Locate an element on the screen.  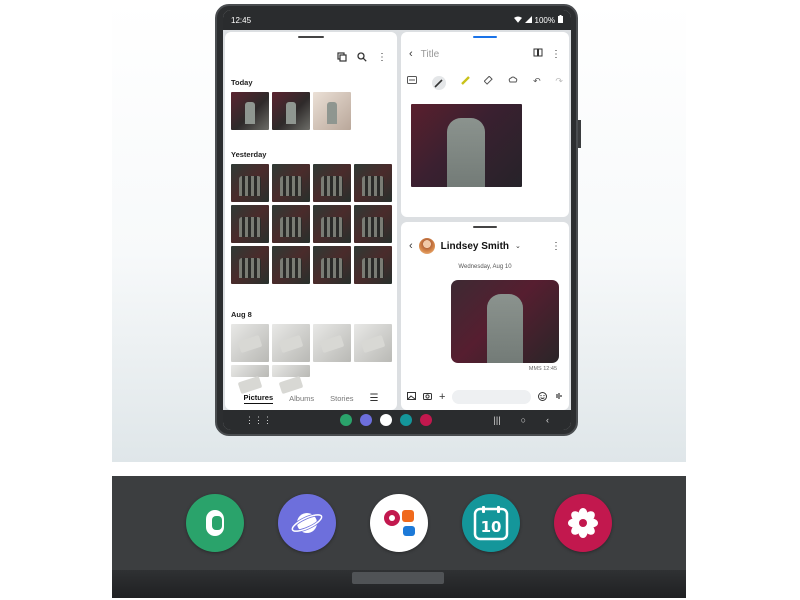
wifi-icon is located at coordinates (517, 20).